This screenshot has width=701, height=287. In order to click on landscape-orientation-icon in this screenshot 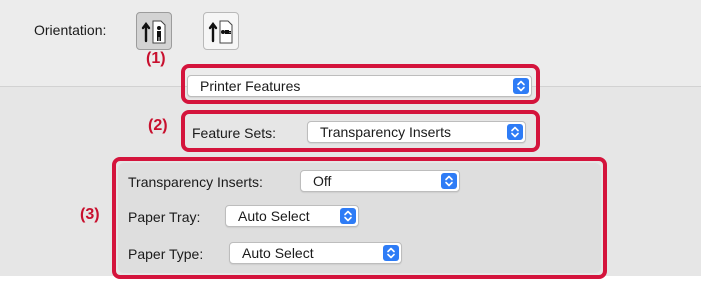, I will do `click(220, 32)`.